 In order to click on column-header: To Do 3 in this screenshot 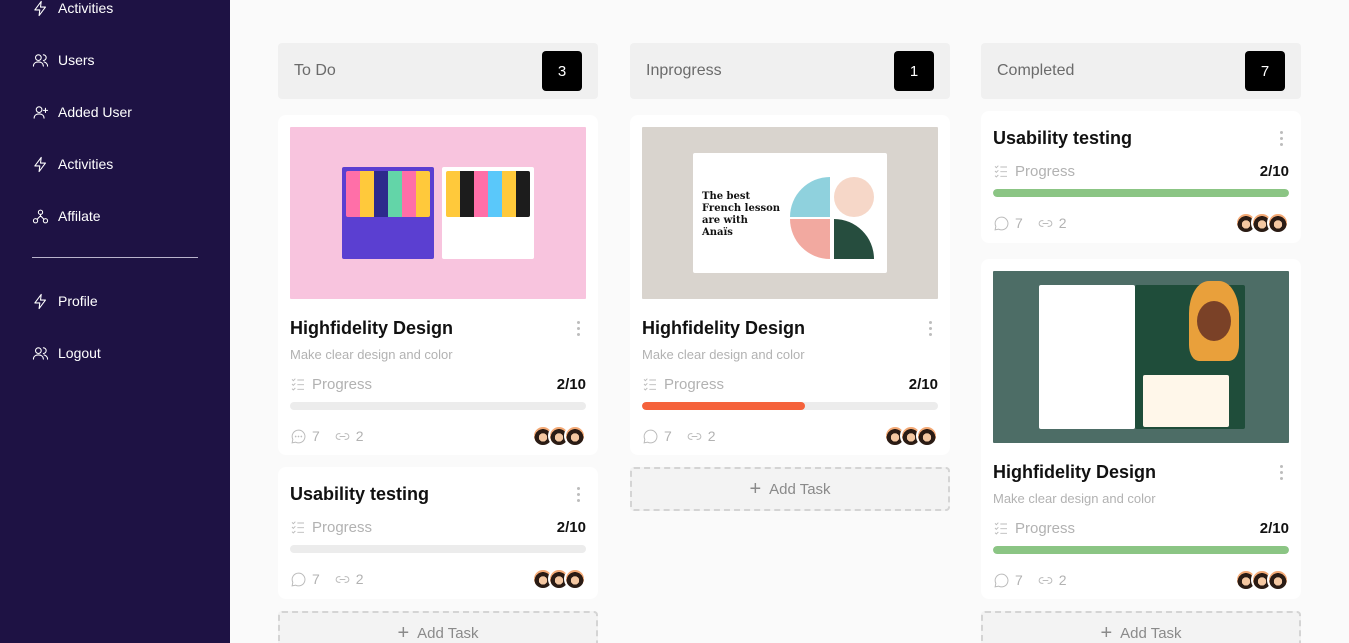, I will do `click(438, 71)`.